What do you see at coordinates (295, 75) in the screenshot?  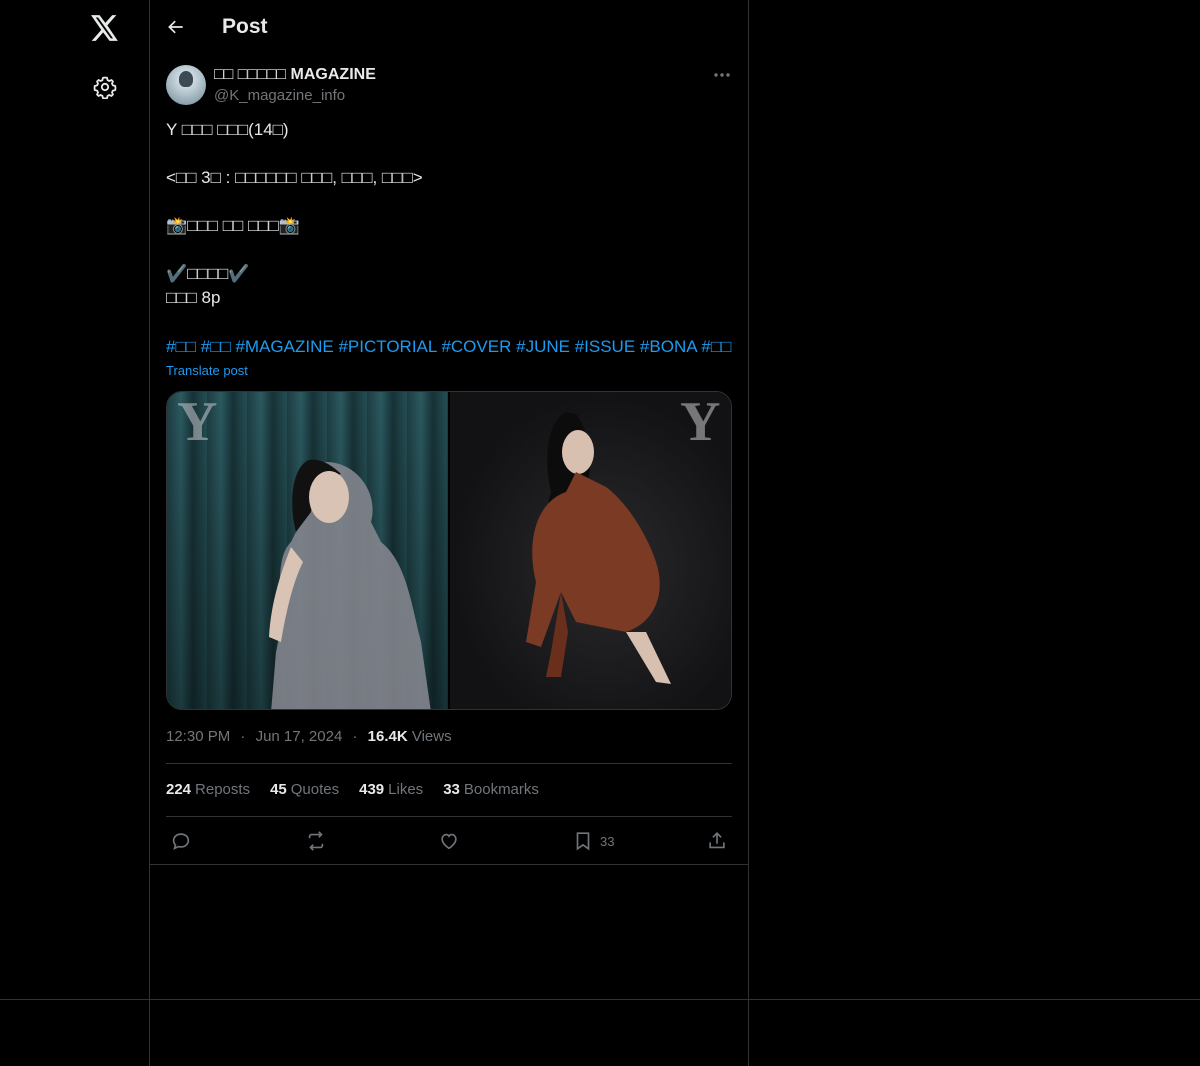 I see `author-name: □□ □□□□□ MAGAZINE` at bounding box center [295, 75].